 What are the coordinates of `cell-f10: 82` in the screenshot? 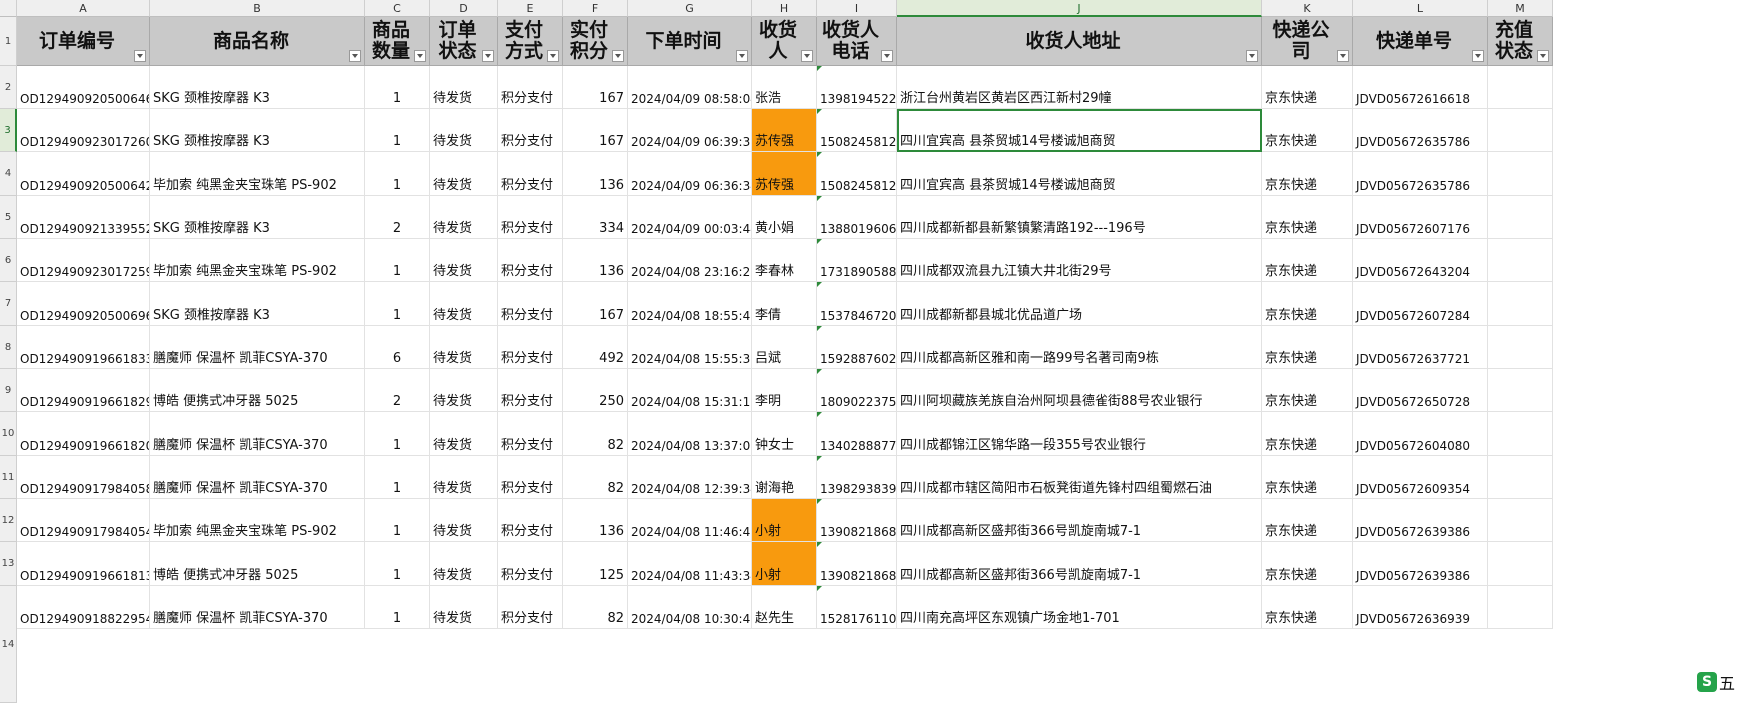 It's located at (595, 434).